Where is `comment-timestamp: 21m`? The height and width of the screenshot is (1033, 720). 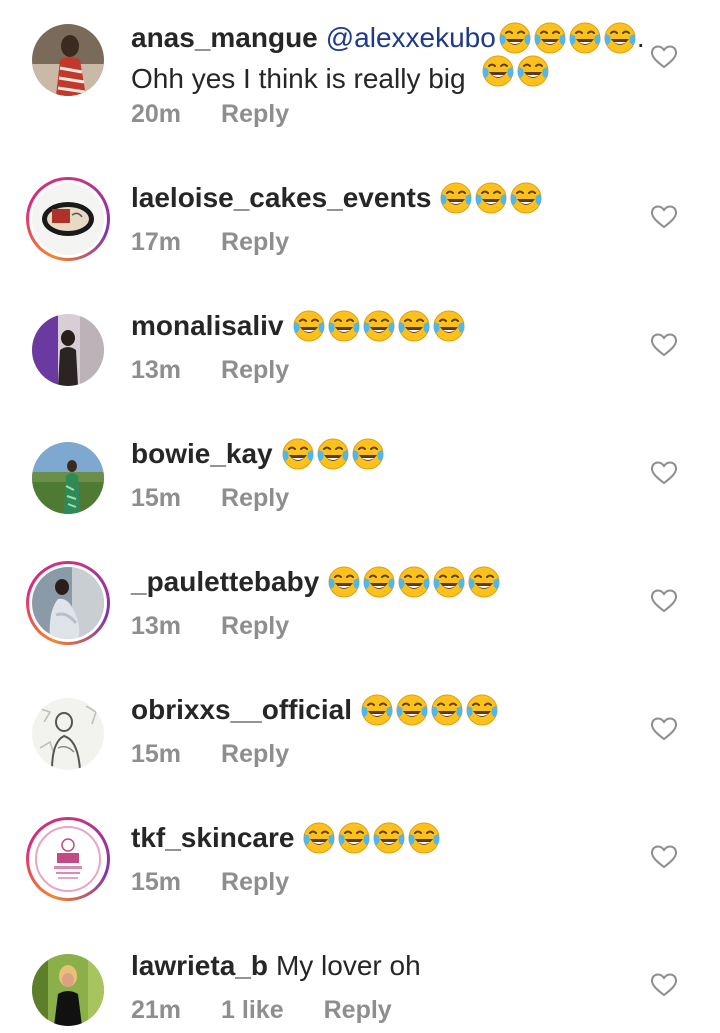 comment-timestamp: 21m is located at coordinates (156, 1010).